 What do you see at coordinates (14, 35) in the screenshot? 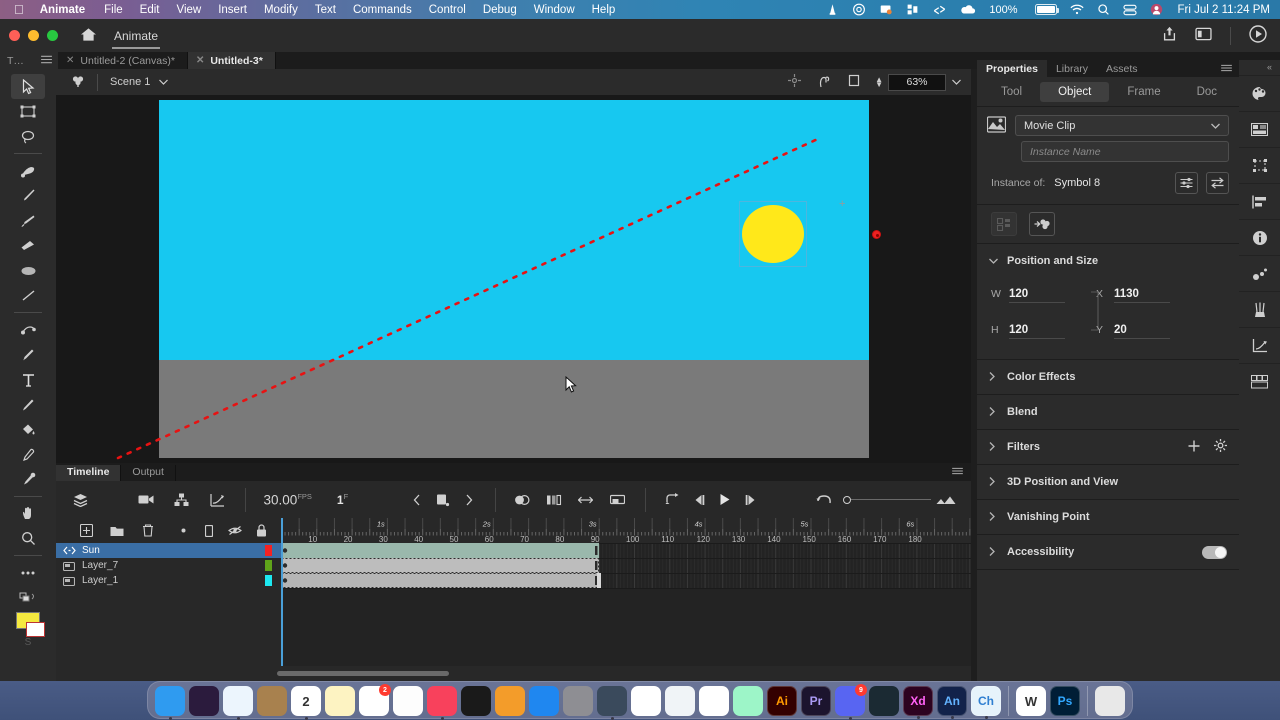
I see `close-window-button` at bounding box center [14, 35].